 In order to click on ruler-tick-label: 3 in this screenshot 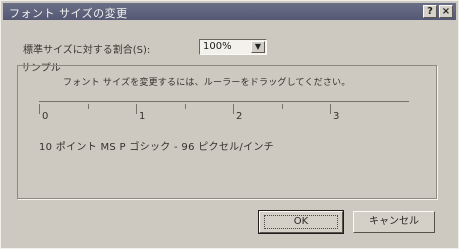, I will do `click(336, 116)`.